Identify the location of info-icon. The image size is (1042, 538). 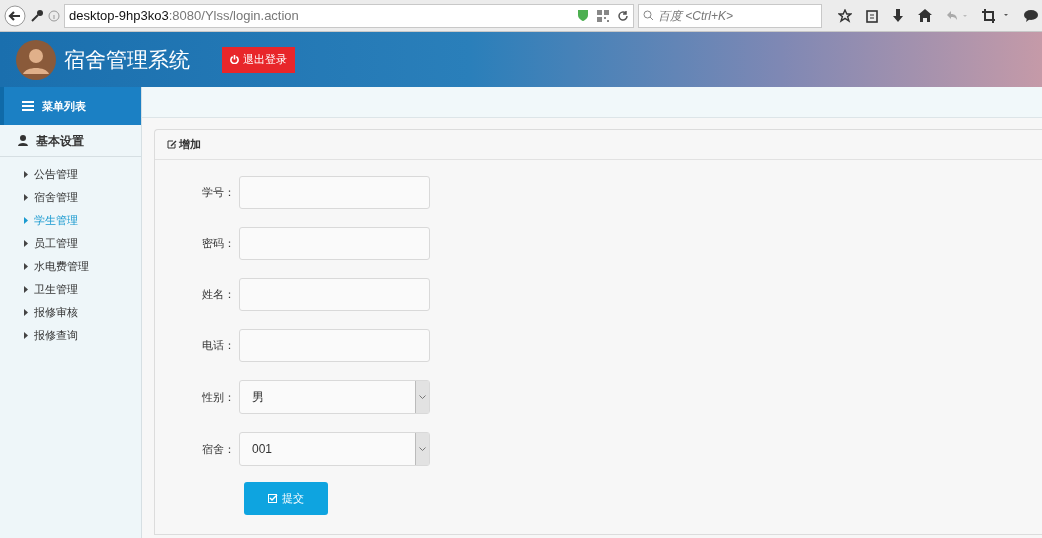
(54, 15).